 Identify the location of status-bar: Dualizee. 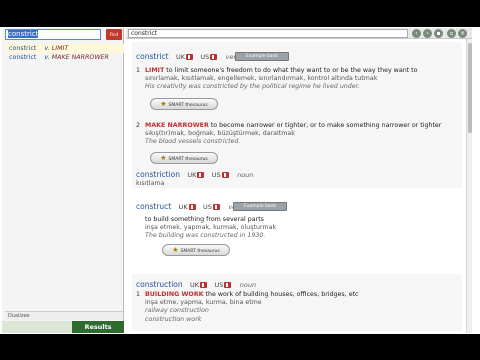
(64, 315).